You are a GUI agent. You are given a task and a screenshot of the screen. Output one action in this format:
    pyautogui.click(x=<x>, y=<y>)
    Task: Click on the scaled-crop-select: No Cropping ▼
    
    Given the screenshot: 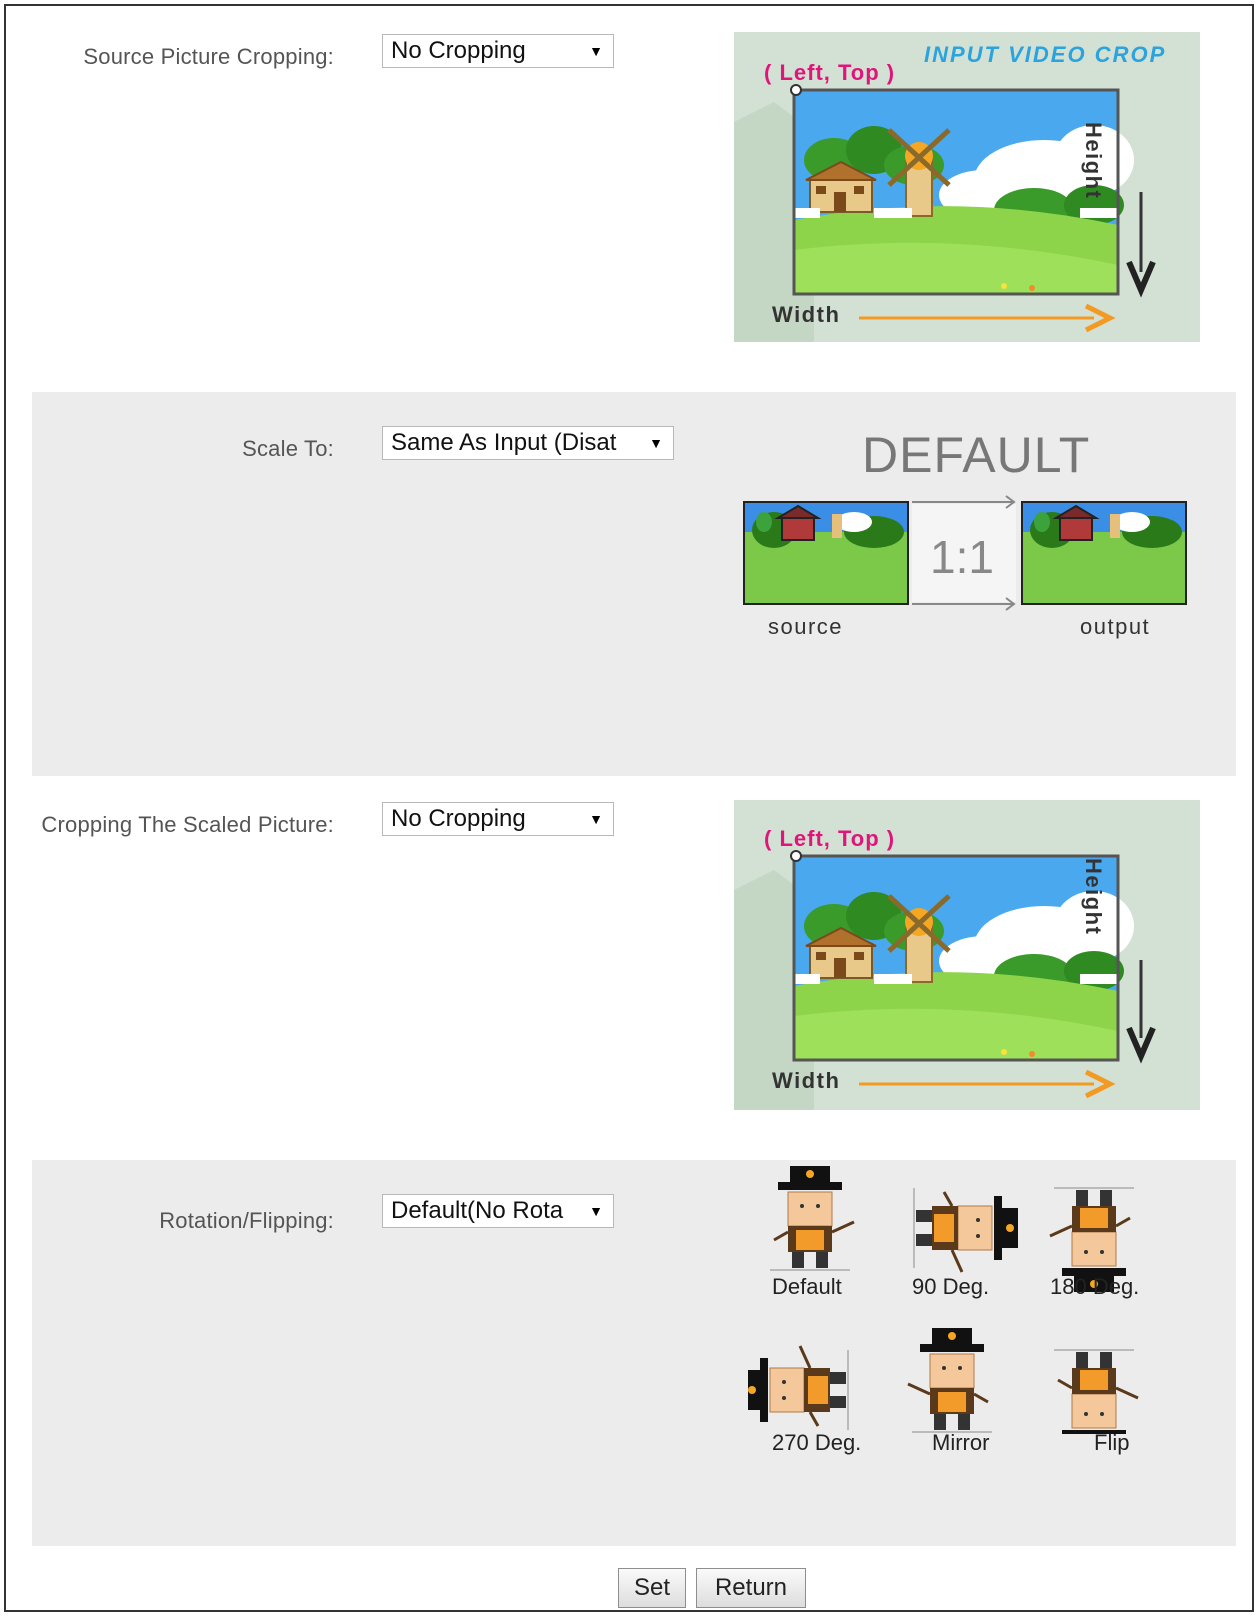 What is the action you would take?
    pyautogui.click(x=498, y=819)
    